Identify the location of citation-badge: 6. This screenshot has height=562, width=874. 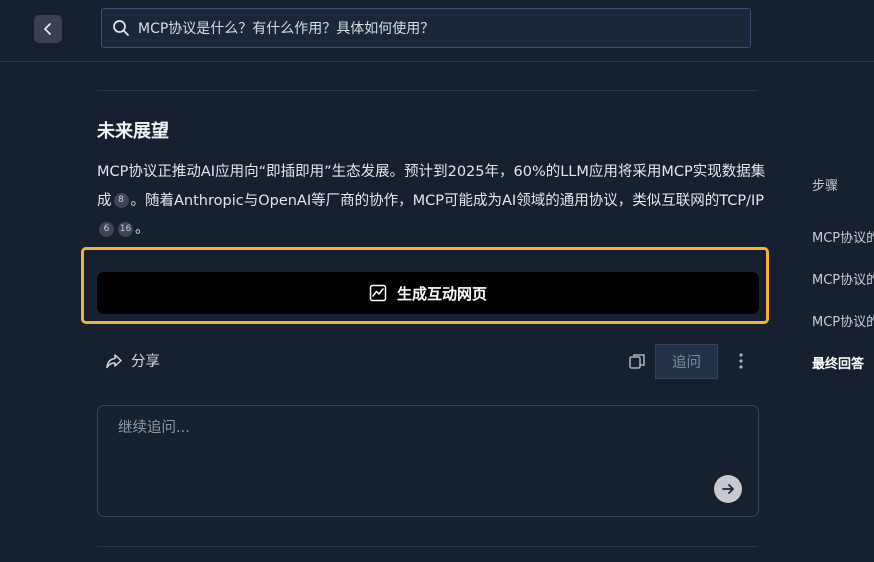
(106, 229).